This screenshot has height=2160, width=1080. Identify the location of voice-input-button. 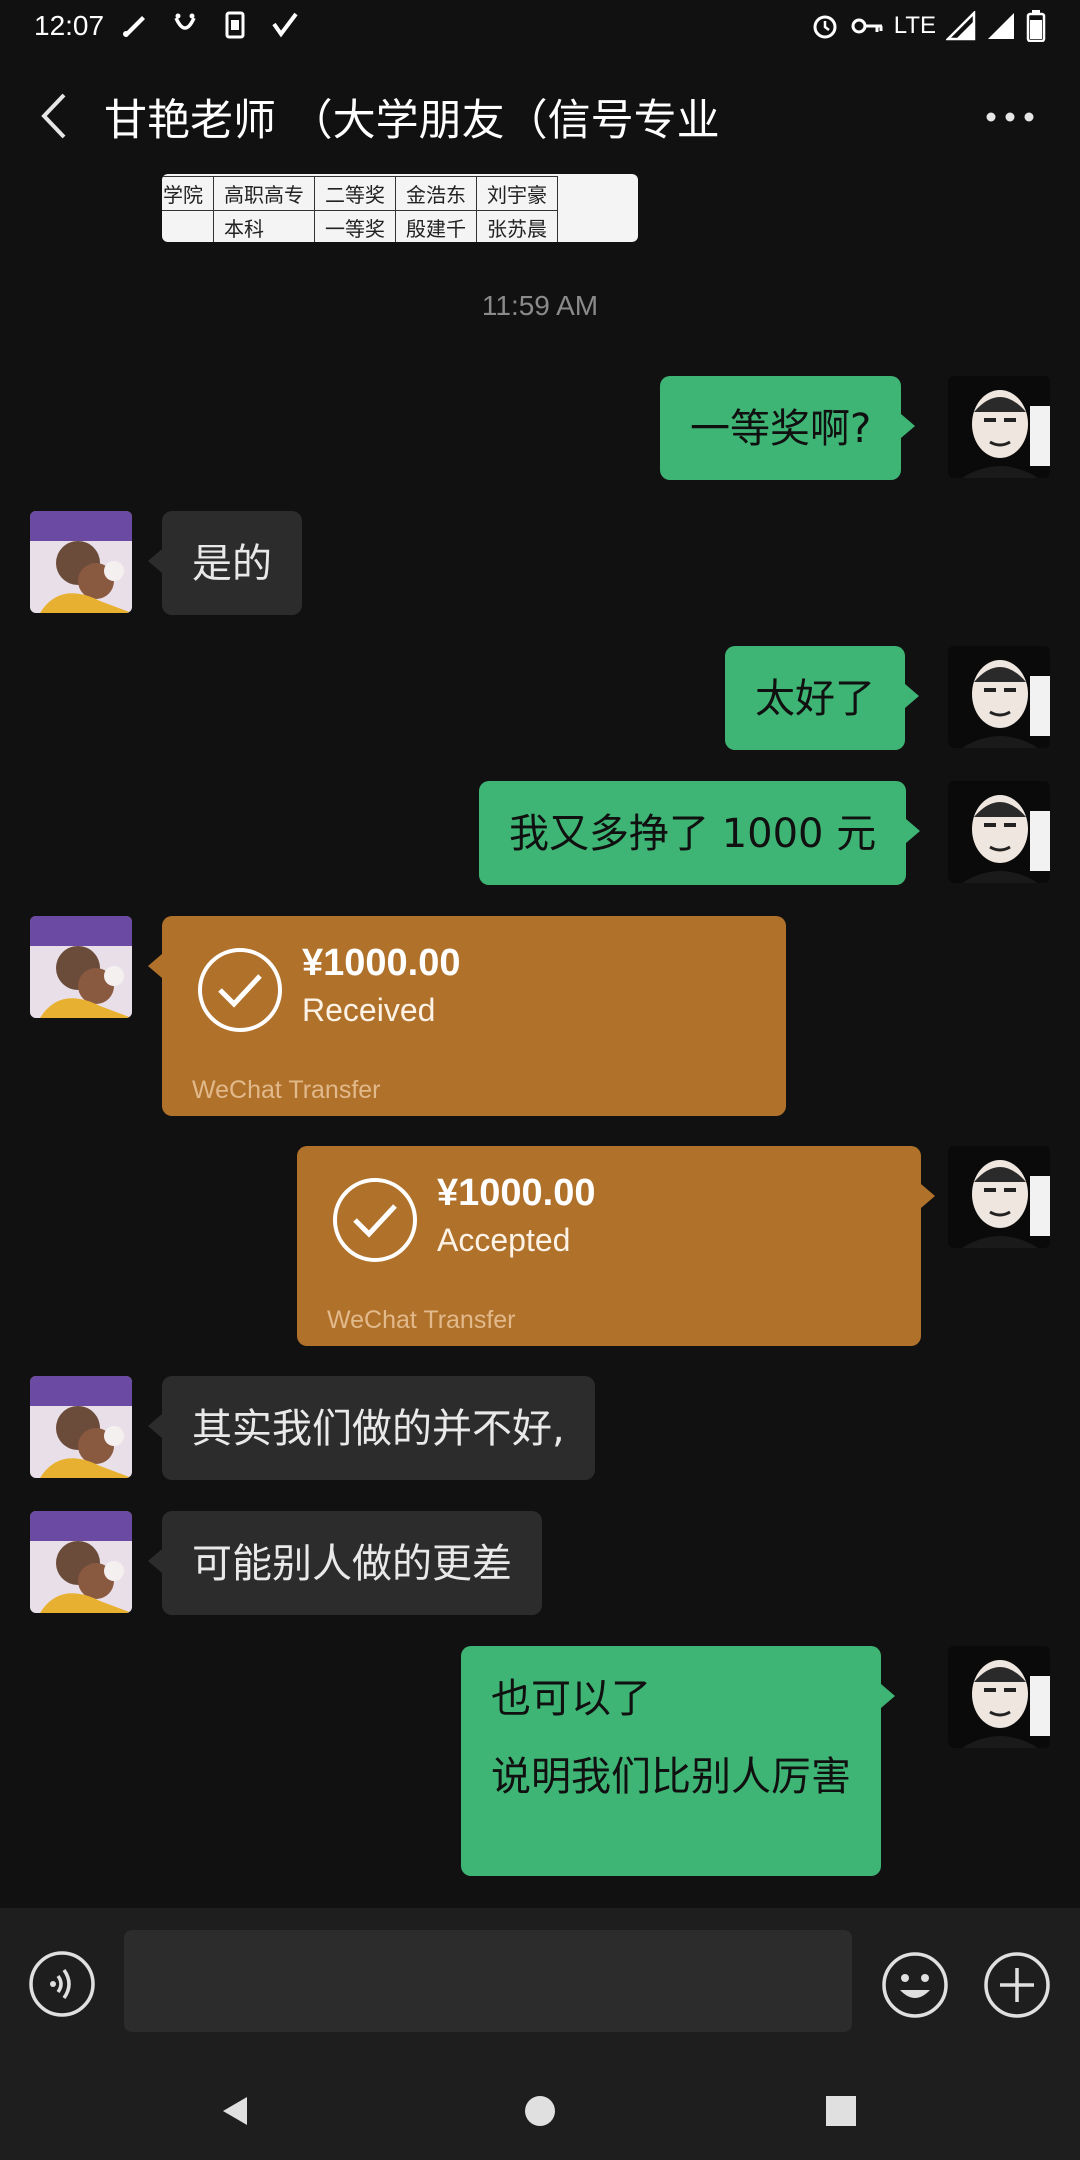
(62, 1984).